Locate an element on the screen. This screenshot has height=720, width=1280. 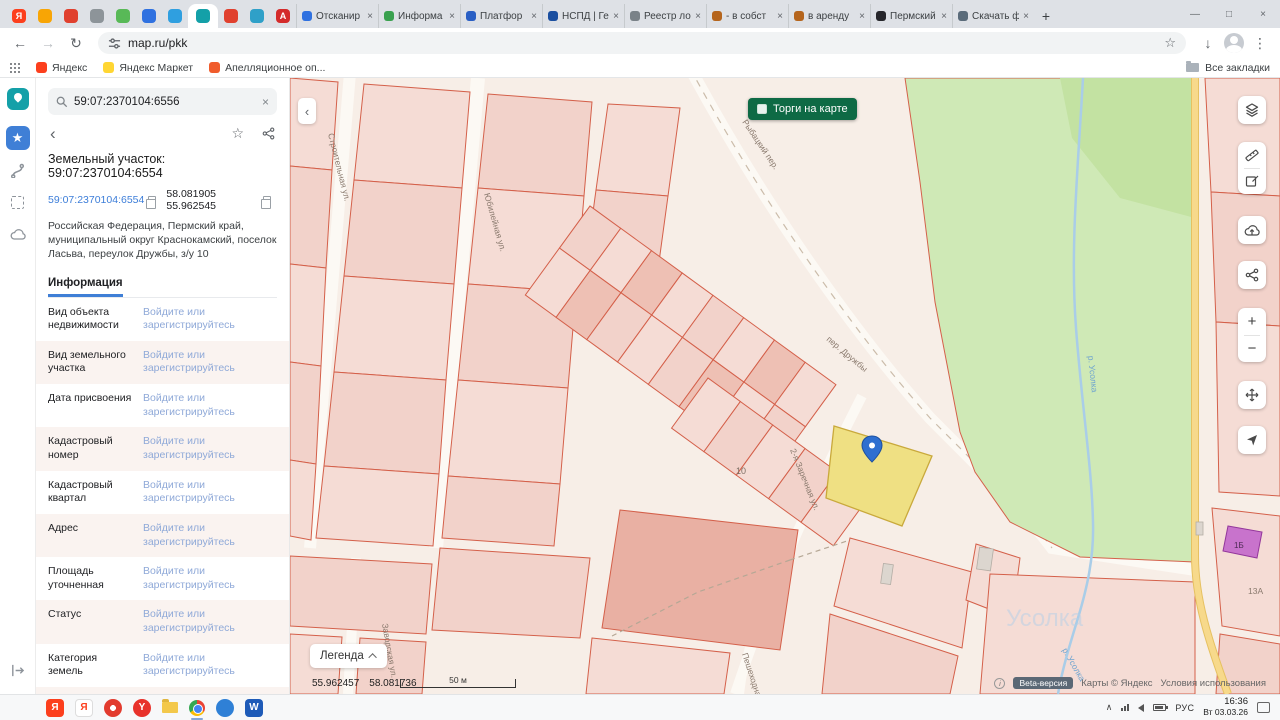
pinned-tab-pkk-map-active is located at coordinates (203, 16).